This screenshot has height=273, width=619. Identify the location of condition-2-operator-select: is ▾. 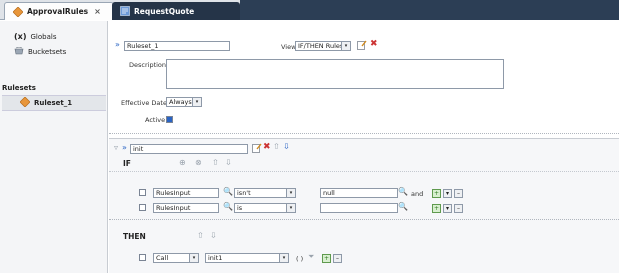
(265, 208).